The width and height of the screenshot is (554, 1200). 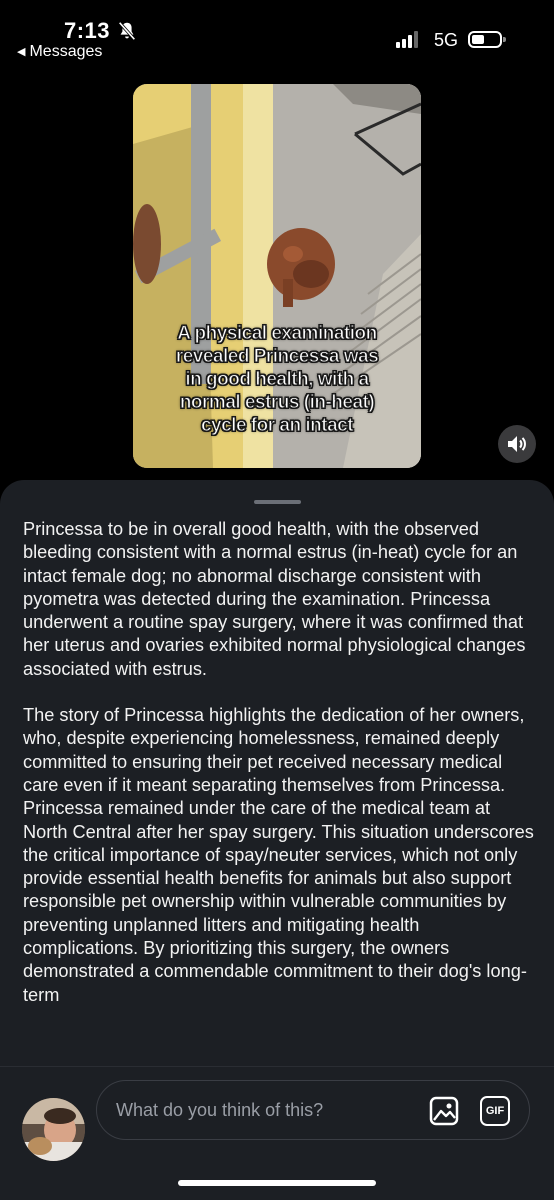 I want to click on caption-line: revealed Princessa was, so click(x=277, y=357).